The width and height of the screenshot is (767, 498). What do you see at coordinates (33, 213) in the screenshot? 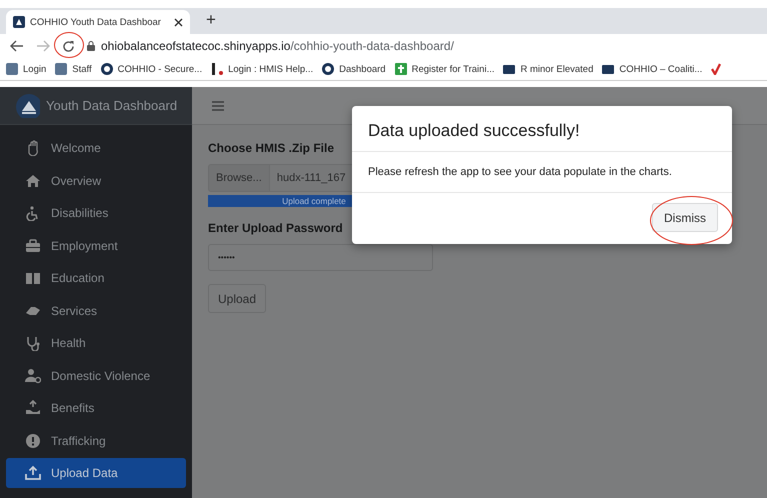
I see `wheelchair-icon` at bounding box center [33, 213].